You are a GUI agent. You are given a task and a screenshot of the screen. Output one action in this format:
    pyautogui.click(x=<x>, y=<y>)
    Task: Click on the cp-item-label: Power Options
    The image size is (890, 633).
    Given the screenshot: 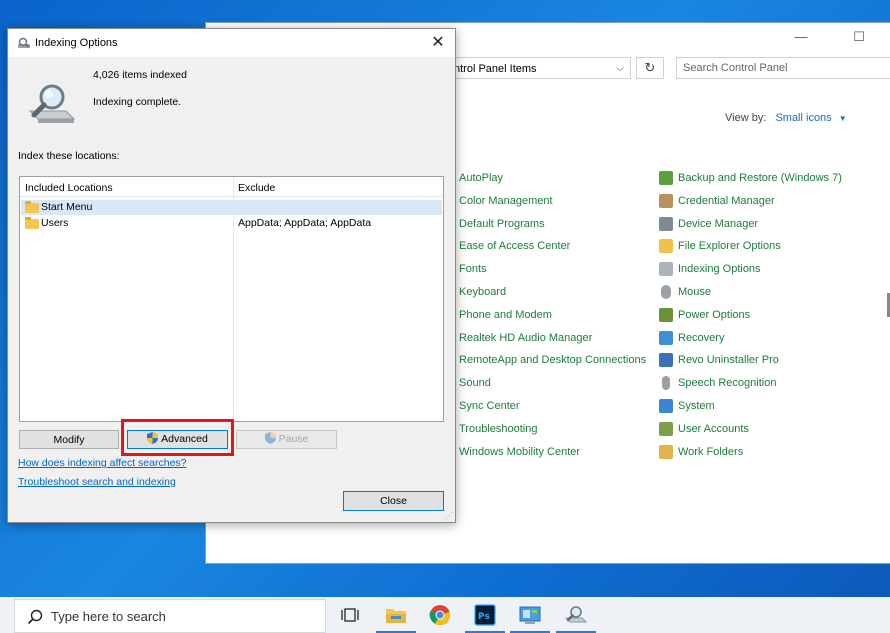 What is the action you would take?
    pyautogui.click(x=714, y=314)
    